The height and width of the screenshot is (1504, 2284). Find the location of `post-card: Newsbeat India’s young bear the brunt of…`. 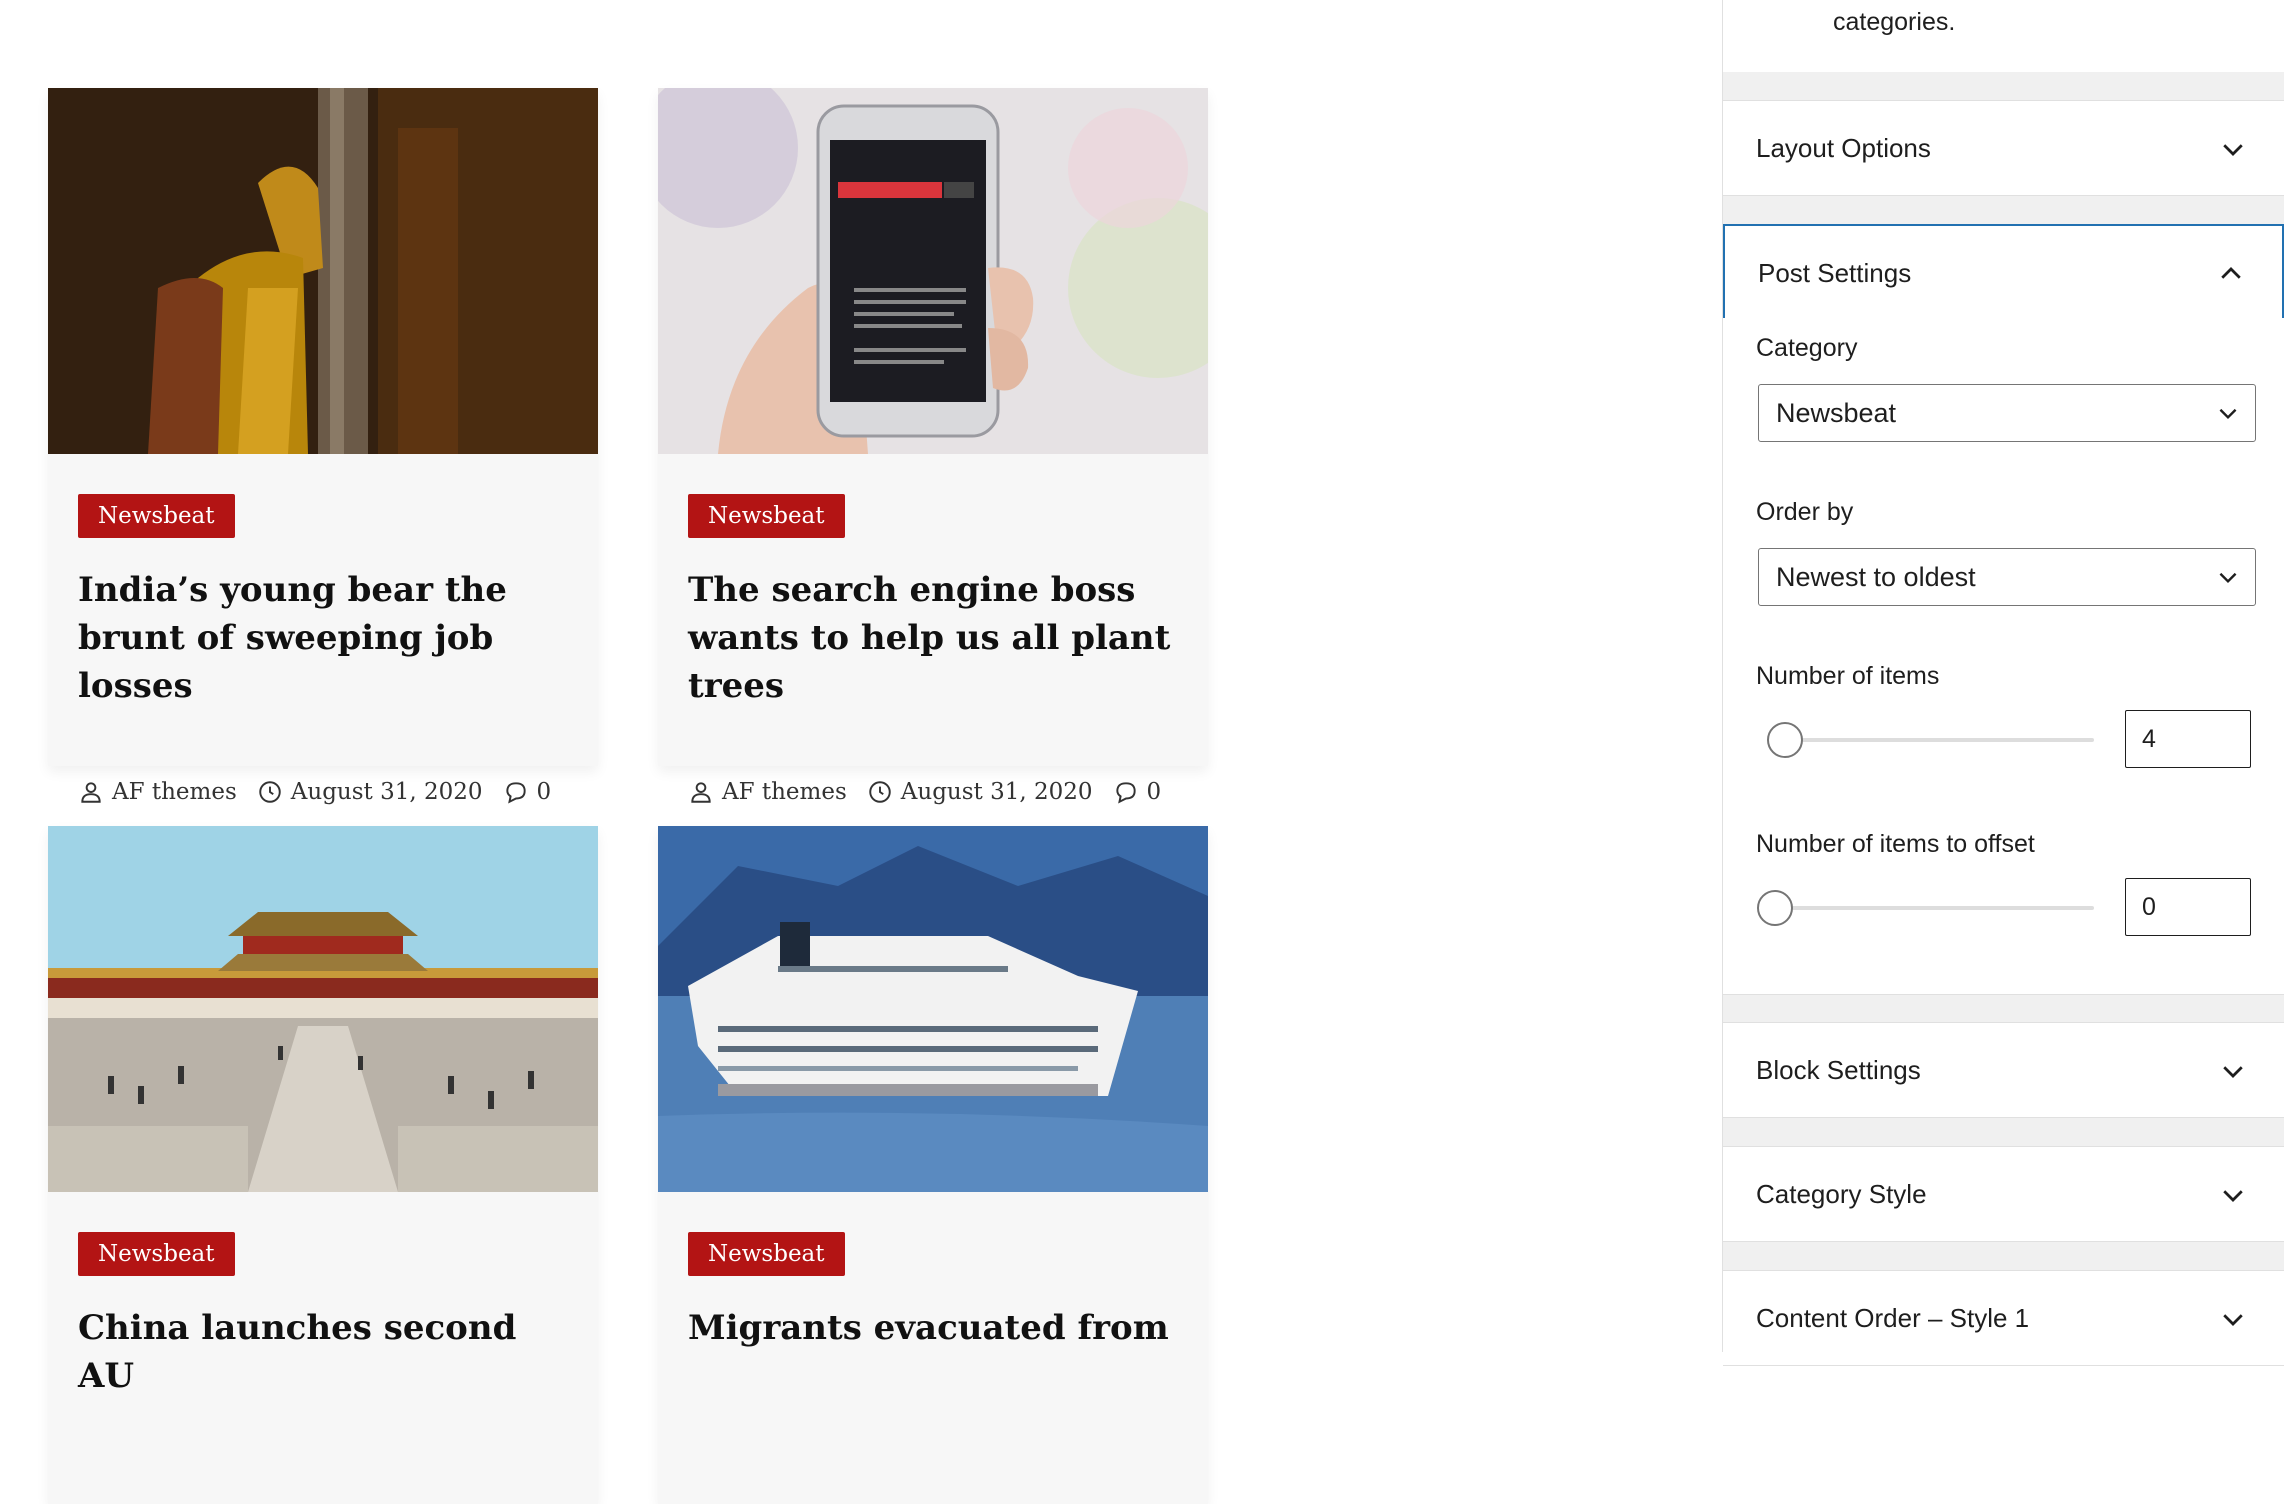

post-card: Newsbeat India’s young bear the brunt of… is located at coordinates (323, 446).